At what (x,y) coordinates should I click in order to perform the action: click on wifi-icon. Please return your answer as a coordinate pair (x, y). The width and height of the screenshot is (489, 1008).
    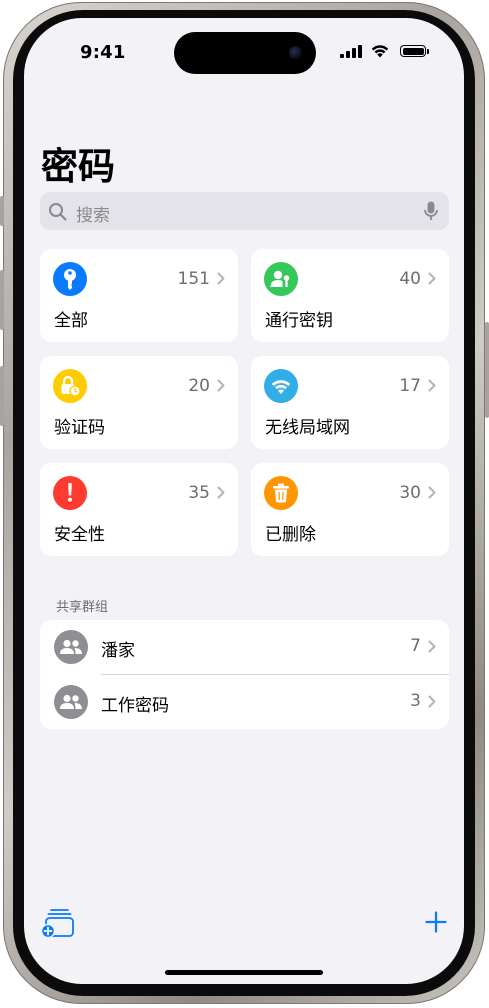
    Looking at the image, I should click on (281, 386).